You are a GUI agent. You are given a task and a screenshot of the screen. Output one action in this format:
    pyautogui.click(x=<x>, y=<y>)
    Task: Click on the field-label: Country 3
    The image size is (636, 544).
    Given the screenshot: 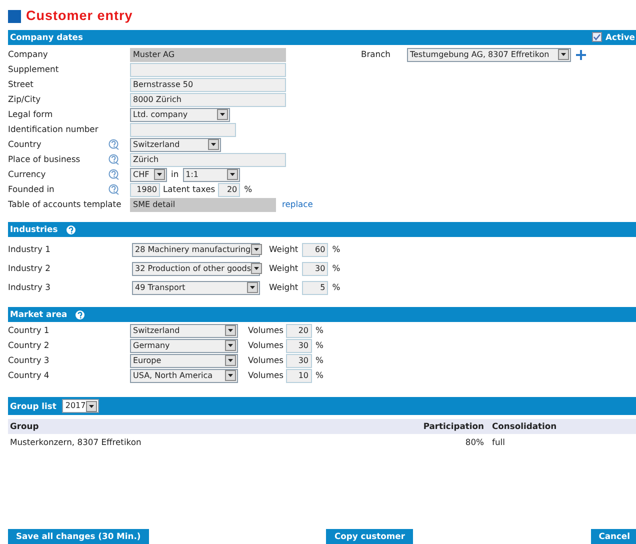 What is the action you would take?
    pyautogui.click(x=29, y=360)
    